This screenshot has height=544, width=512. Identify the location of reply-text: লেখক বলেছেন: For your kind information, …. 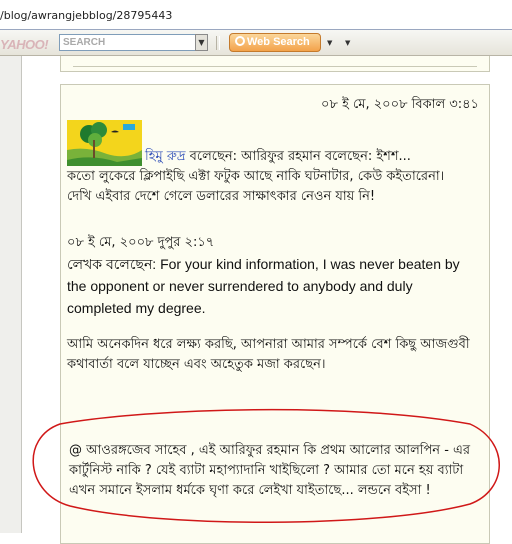
(263, 286).